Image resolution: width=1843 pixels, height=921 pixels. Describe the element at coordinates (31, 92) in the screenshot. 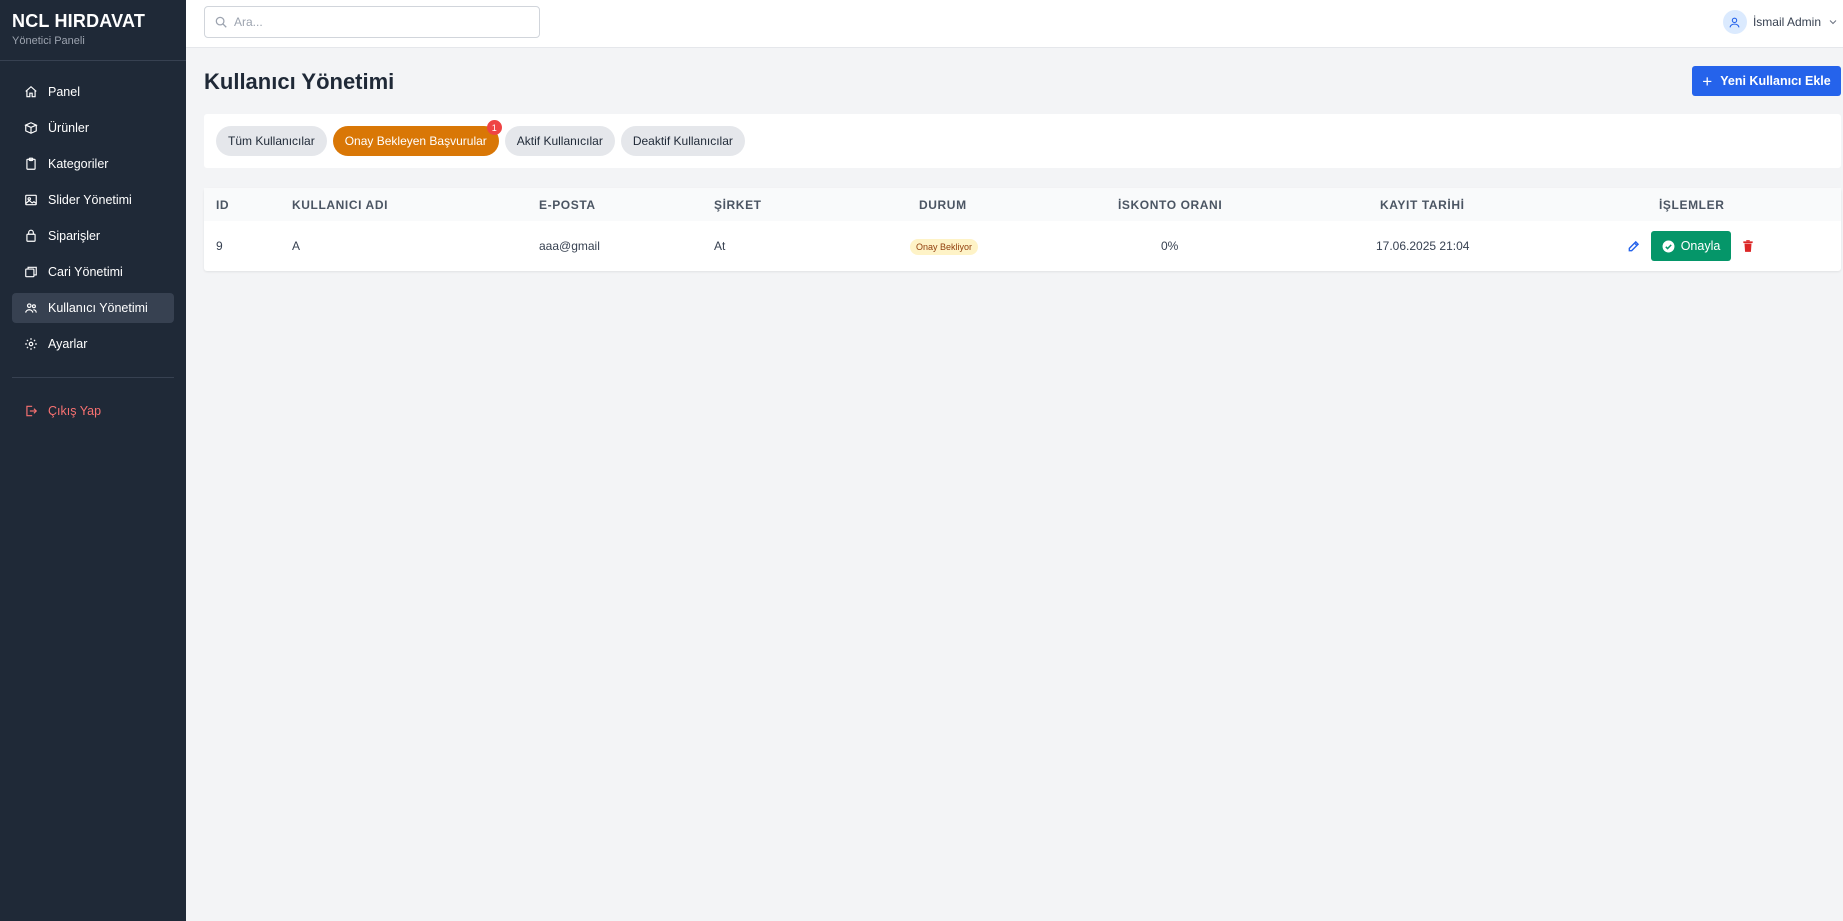

I see `home-icon` at that location.